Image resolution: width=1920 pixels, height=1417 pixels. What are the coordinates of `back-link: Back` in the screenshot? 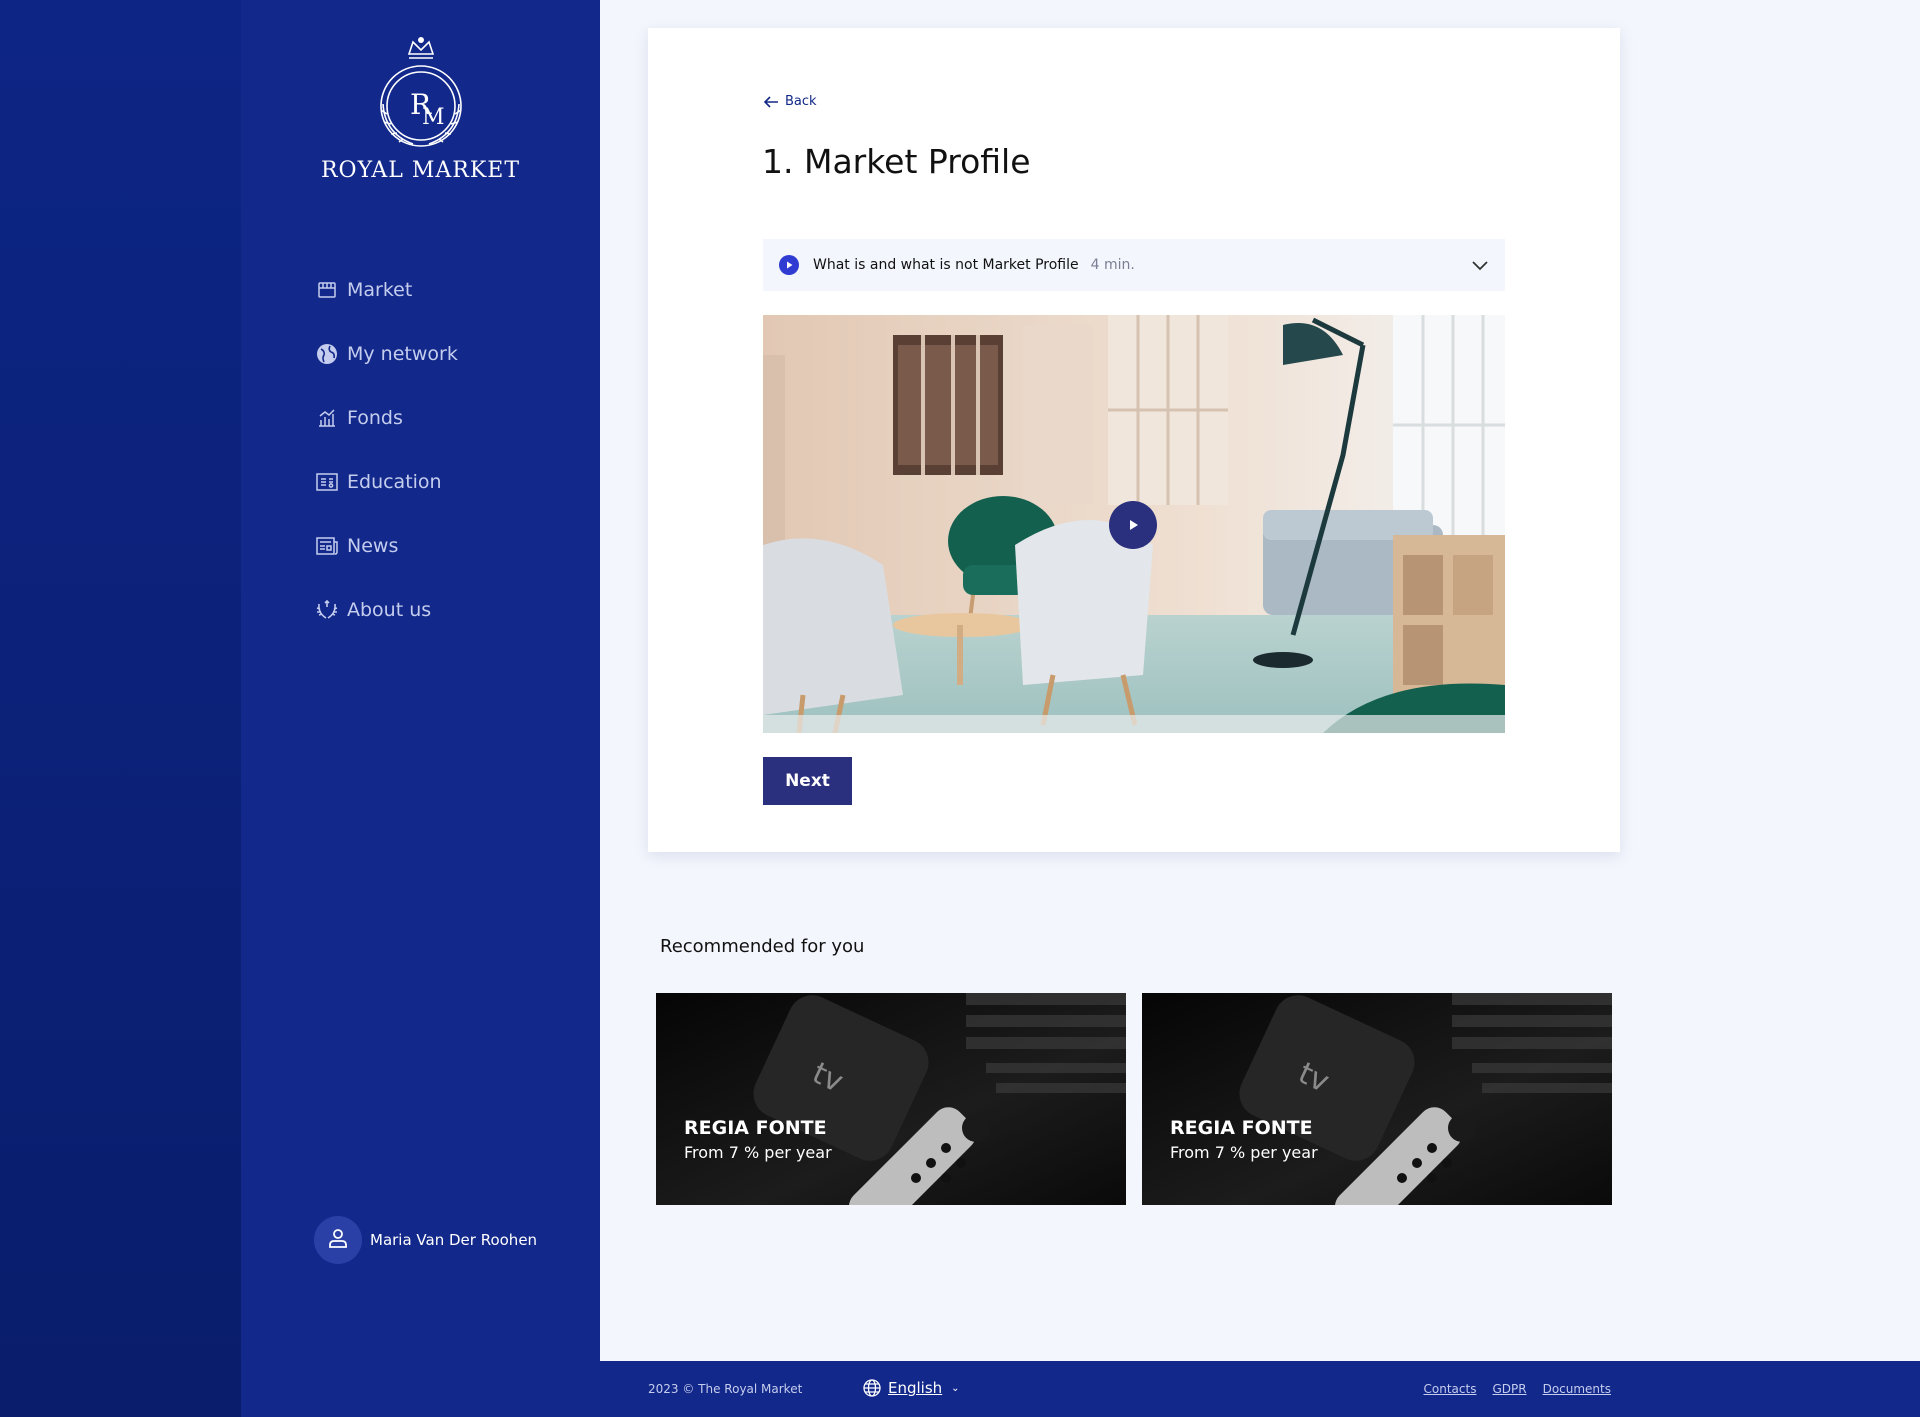 It's located at (790, 101).